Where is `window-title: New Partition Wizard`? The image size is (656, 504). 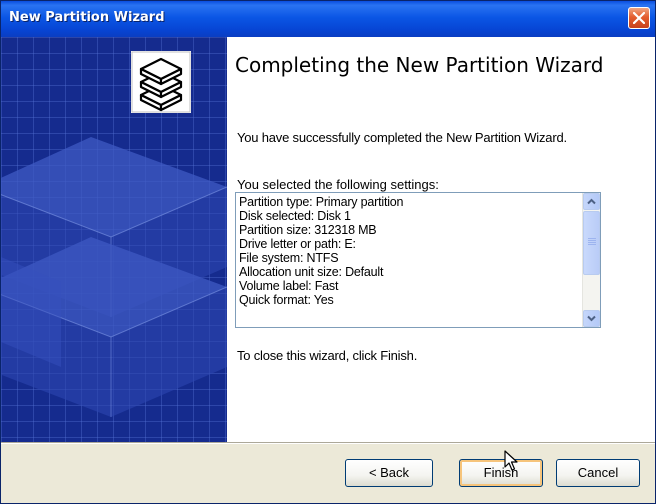
window-title: New Partition Wizard is located at coordinates (87, 17).